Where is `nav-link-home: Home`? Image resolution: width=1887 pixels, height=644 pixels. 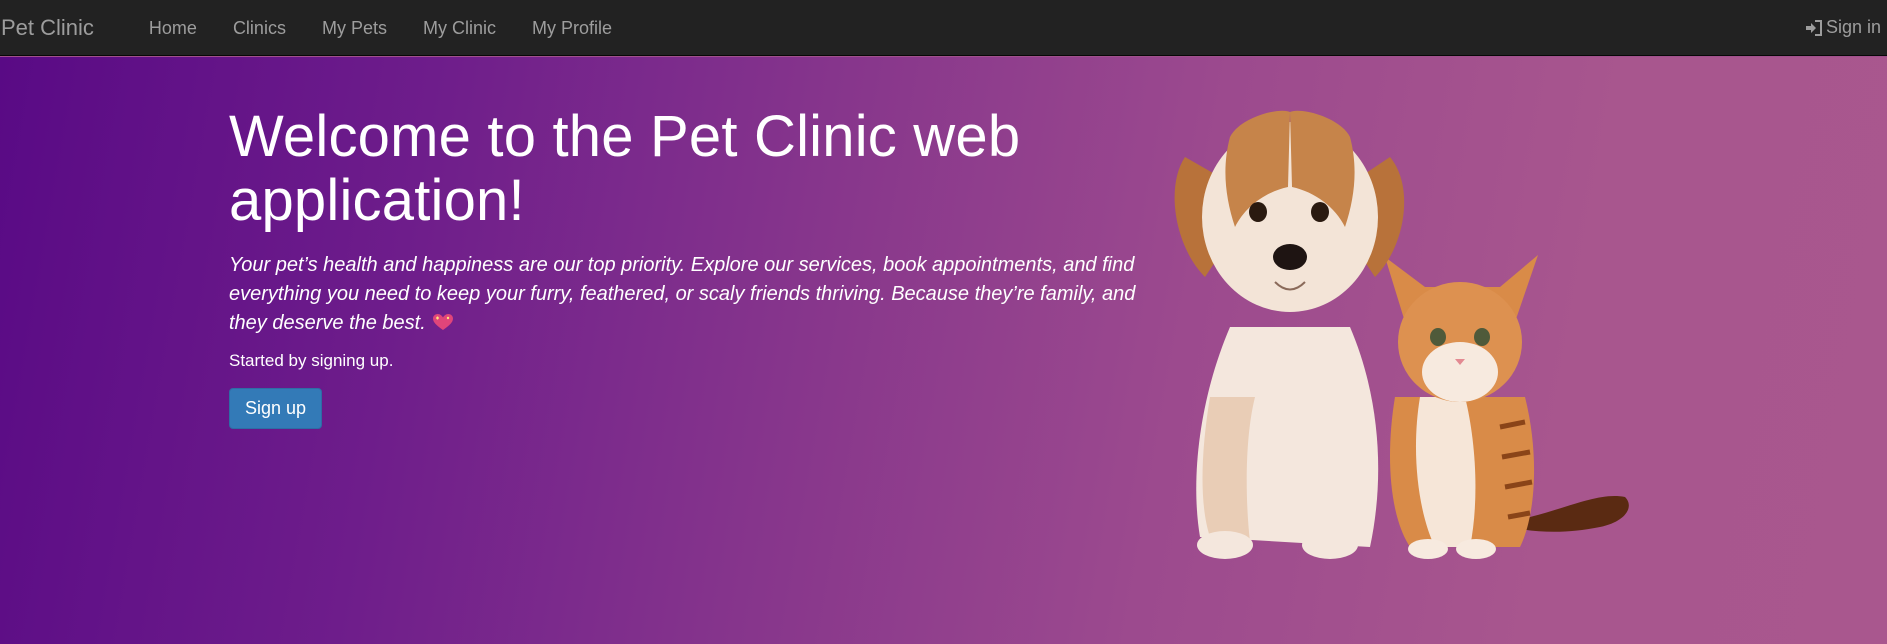 nav-link-home: Home is located at coordinates (173, 28).